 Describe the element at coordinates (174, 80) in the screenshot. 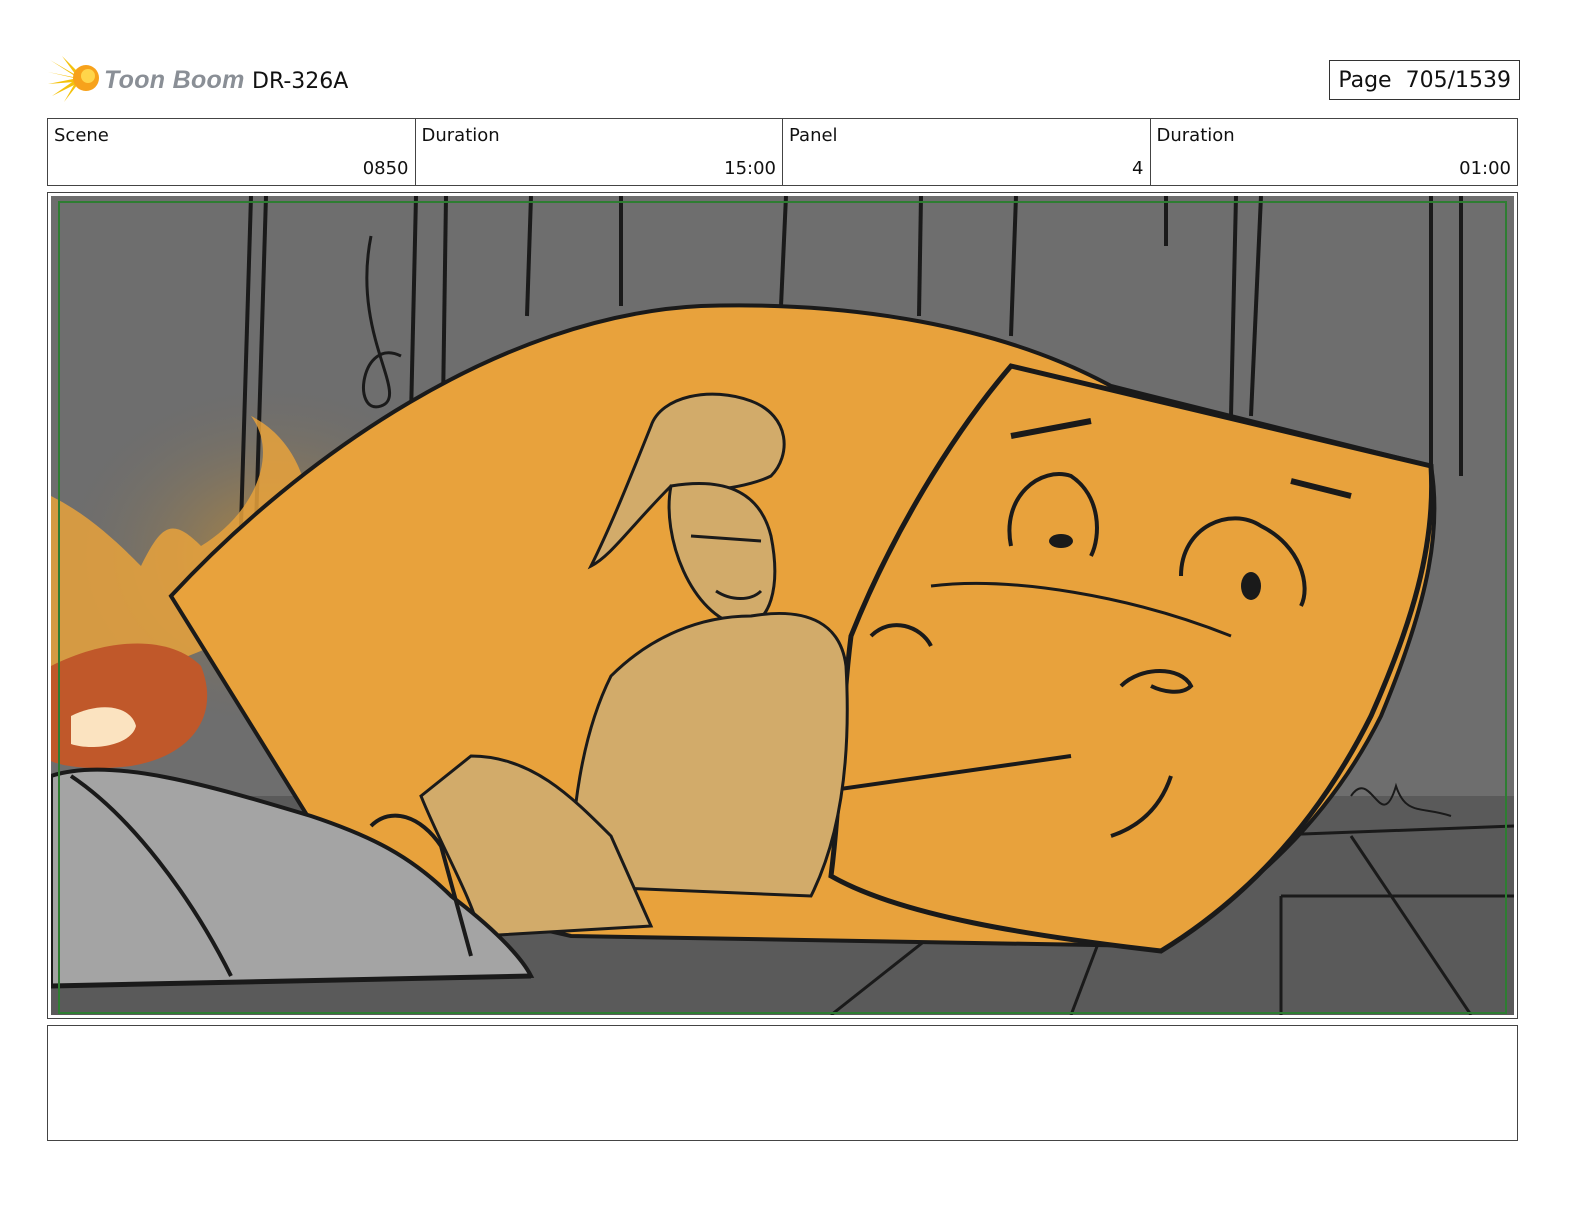

I see `logo-text: Toon Boom` at that location.